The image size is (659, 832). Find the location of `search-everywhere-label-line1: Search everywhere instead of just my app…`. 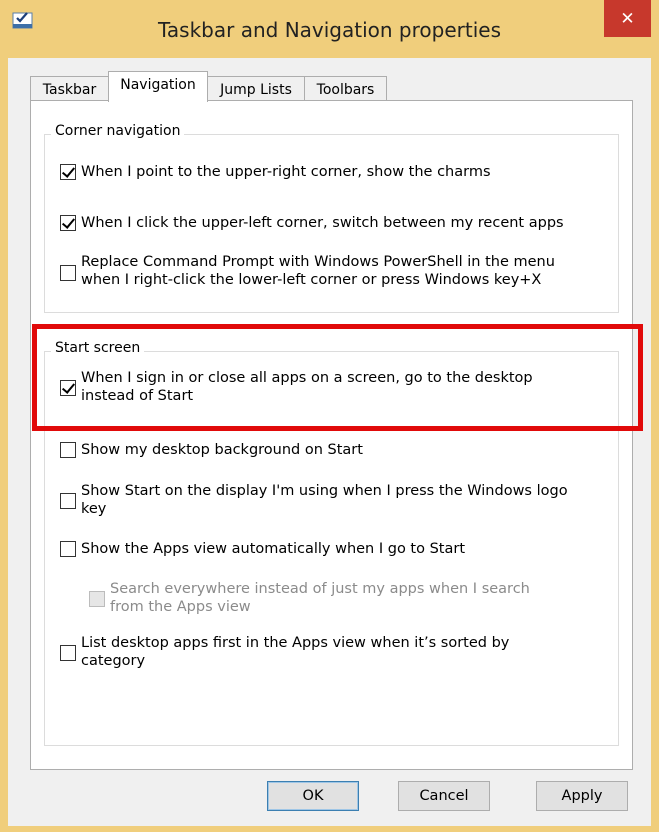

search-everywhere-label-line1: Search everywhere instead of just my app… is located at coordinates (320, 589).